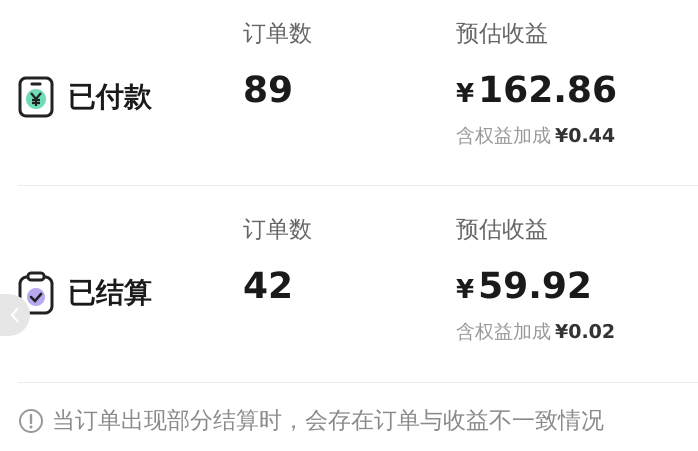 This screenshot has width=698, height=451. I want to click on earnings-amount: 59.92, so click(535, 287).